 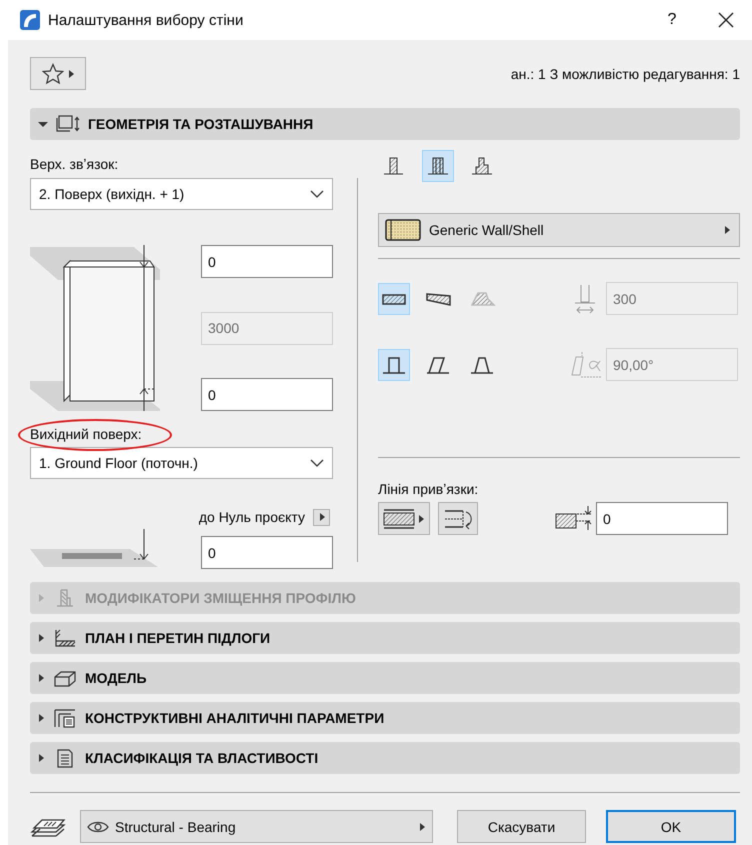 What do you see at coordinates (385, 678) in the screenshot?
I see `section-header: МОДЕЛЬ` at bounding box center [385, 678].